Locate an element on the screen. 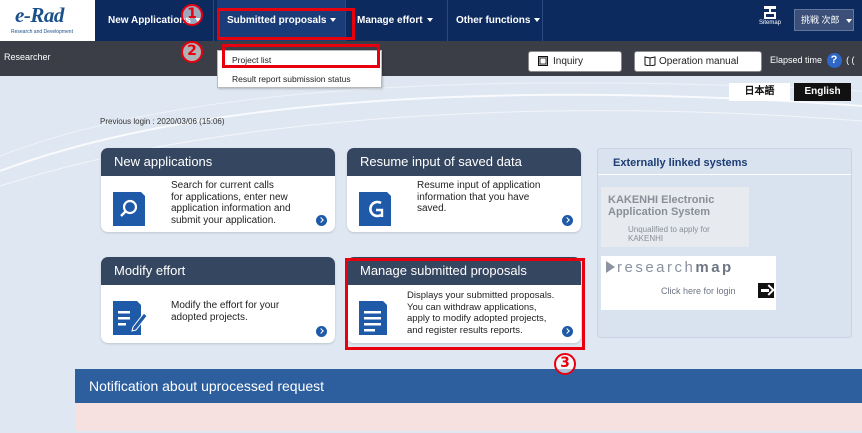 The image size is (862, 433). sitemap-button: Sitemap is located at coordinates (770, 21).